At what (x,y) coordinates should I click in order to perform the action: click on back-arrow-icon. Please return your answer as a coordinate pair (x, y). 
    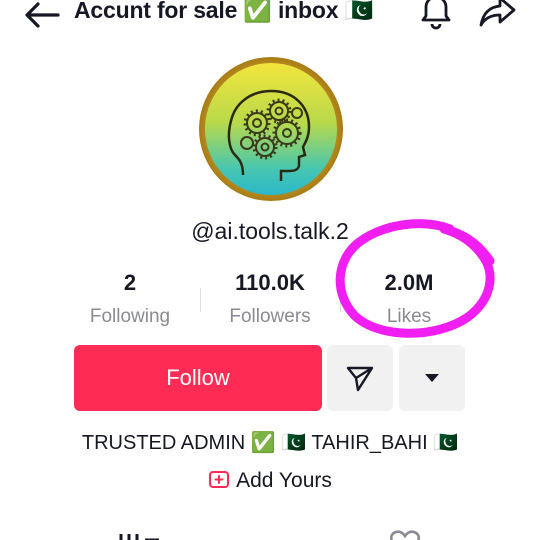
    Looking at the image, I should click on (42, 15).